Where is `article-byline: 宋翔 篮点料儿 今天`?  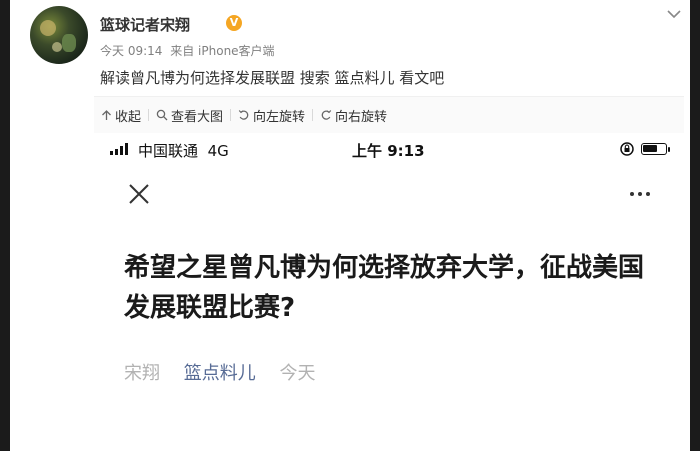 article-byline: 宋翔 篮点料儿 今天 is located at coordinates (219, 372).